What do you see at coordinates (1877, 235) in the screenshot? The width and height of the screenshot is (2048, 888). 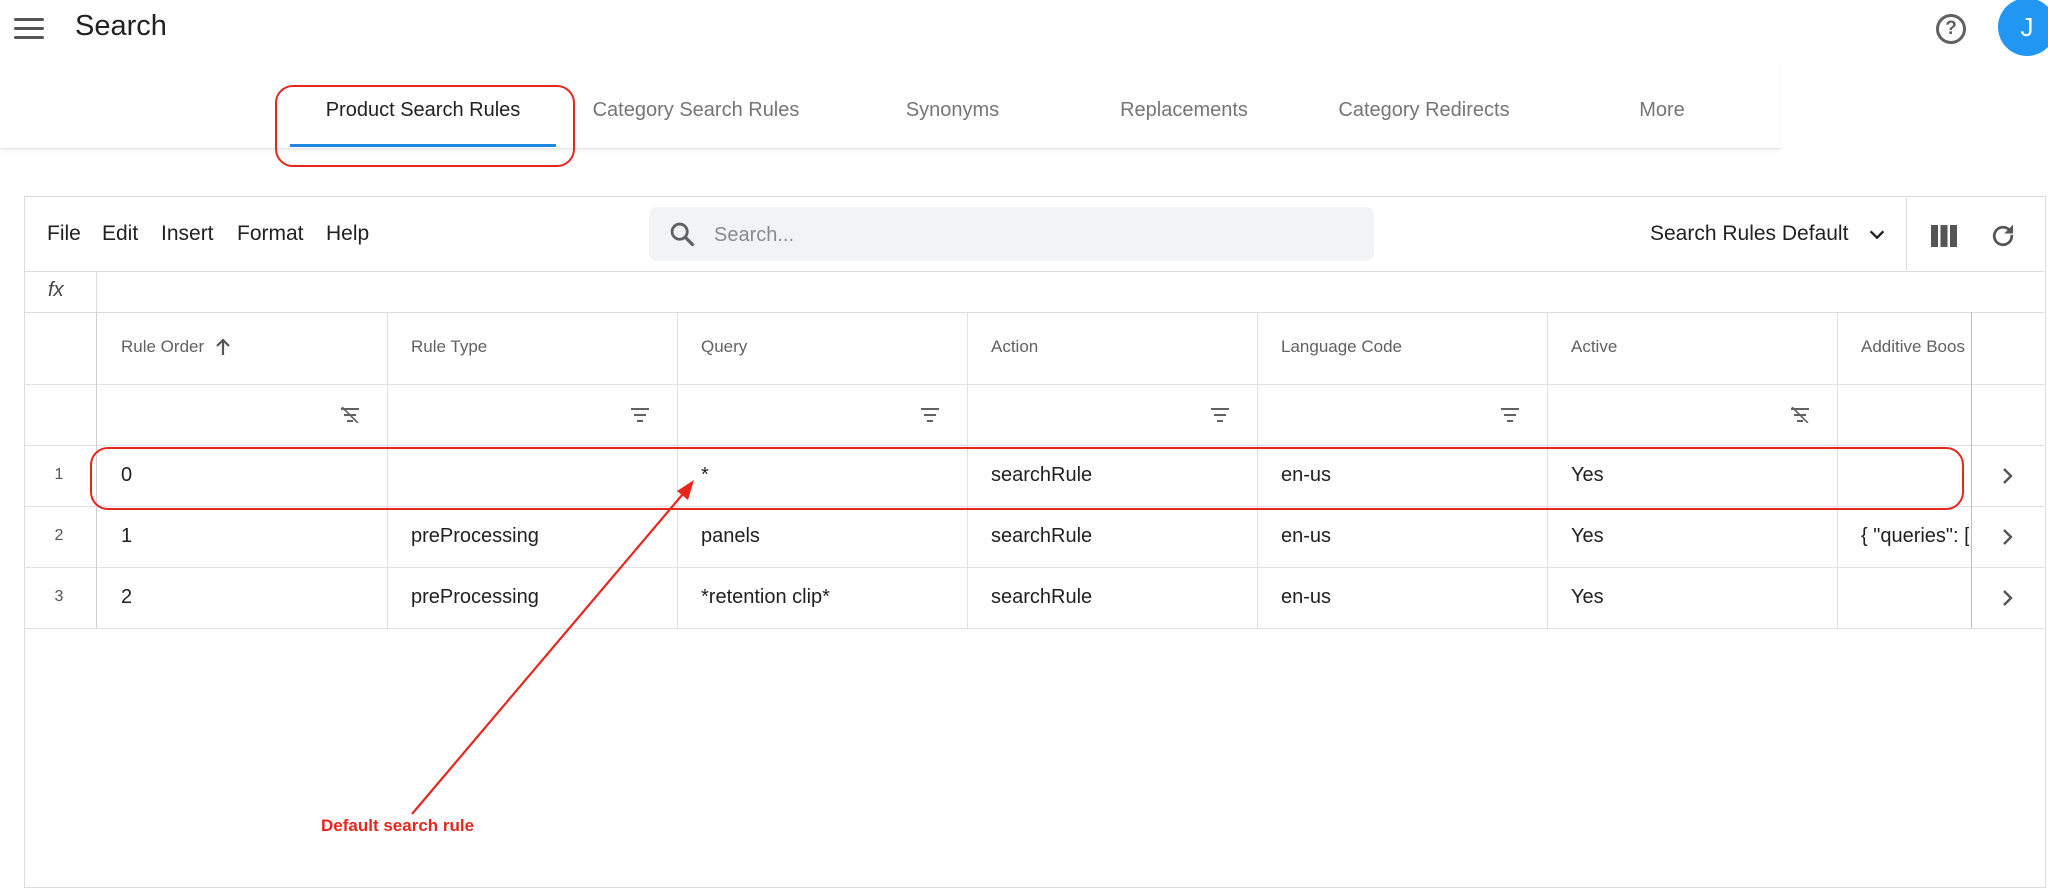 I see `chevron-down-icon` at bounding box center [1877, 235].